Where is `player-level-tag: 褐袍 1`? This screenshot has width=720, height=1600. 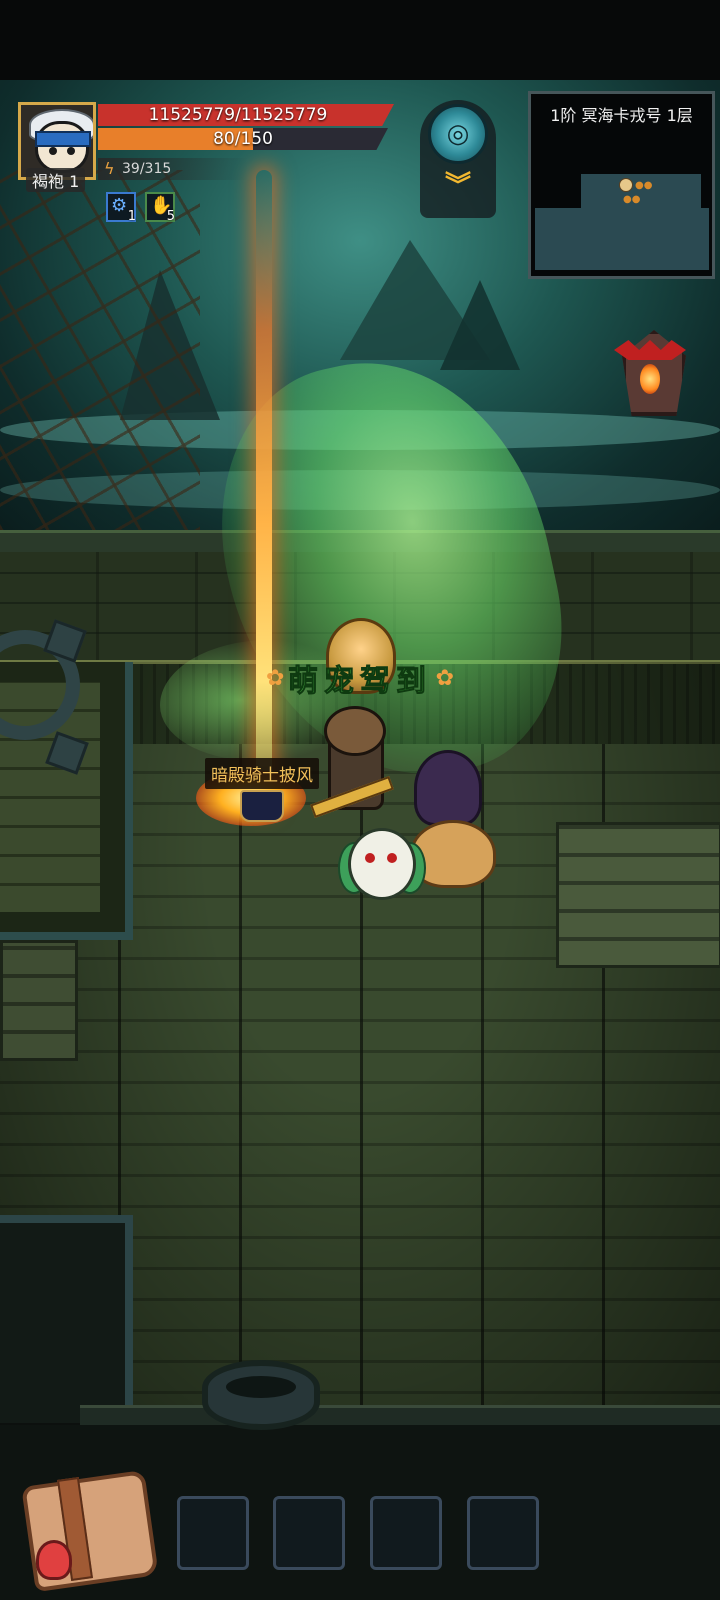
player-level-tag: 褐袍 1 is located at coordinates (56, 180).